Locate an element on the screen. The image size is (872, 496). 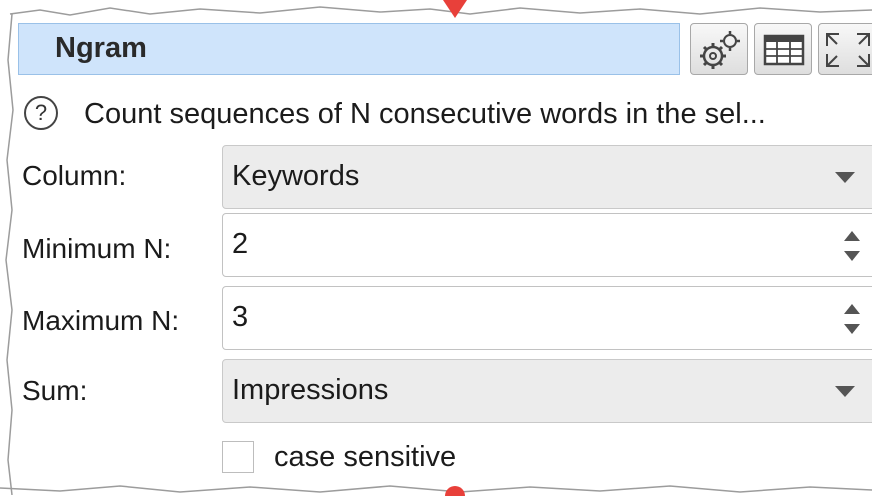
table-icon is located at coordinates (784, 50).